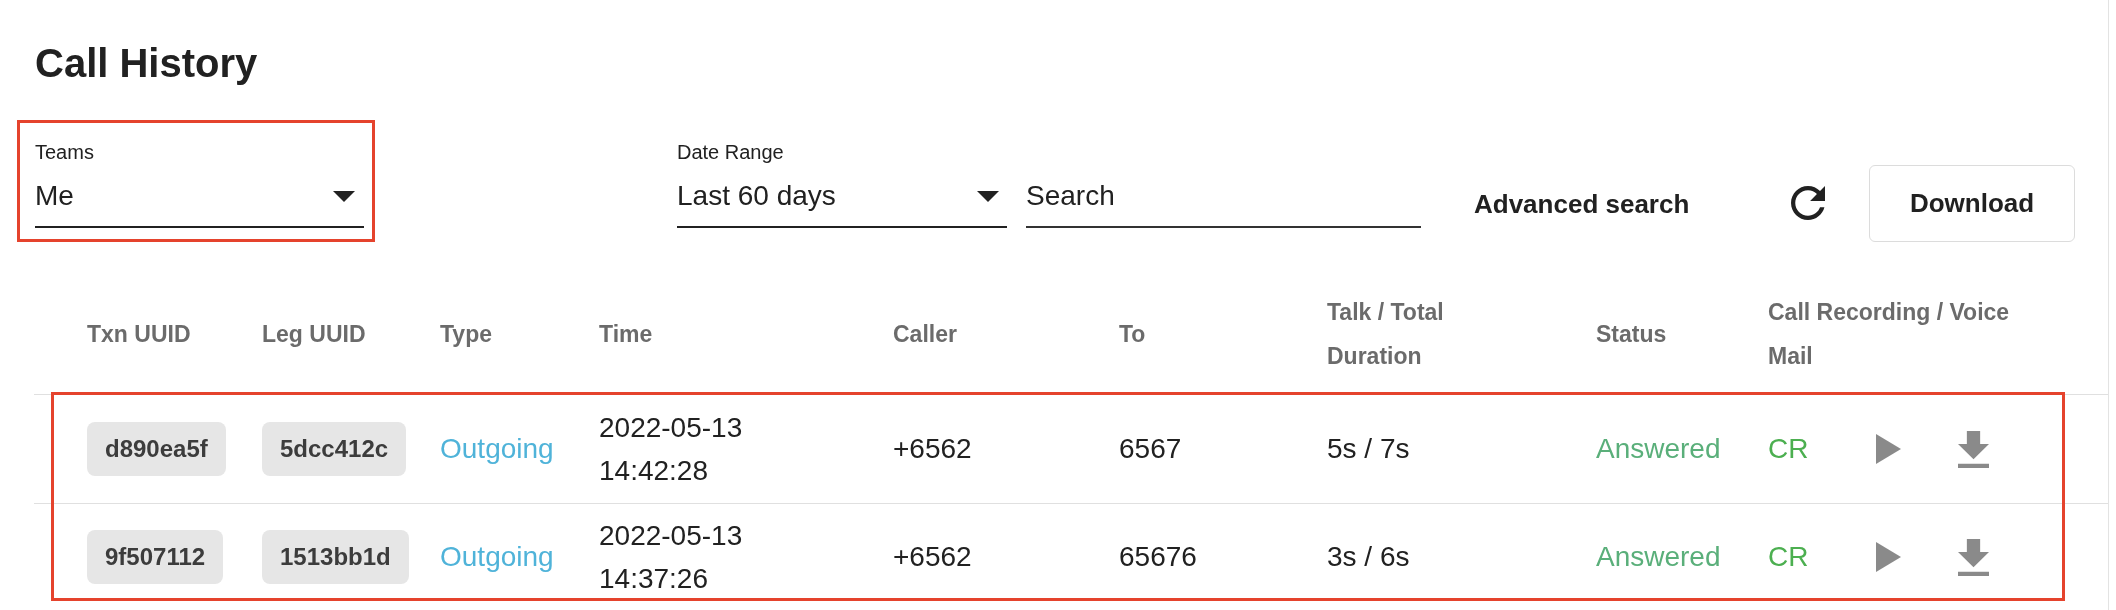  I want to click on call-time: 2022-05-13 14:42:28, so click(671, 449).